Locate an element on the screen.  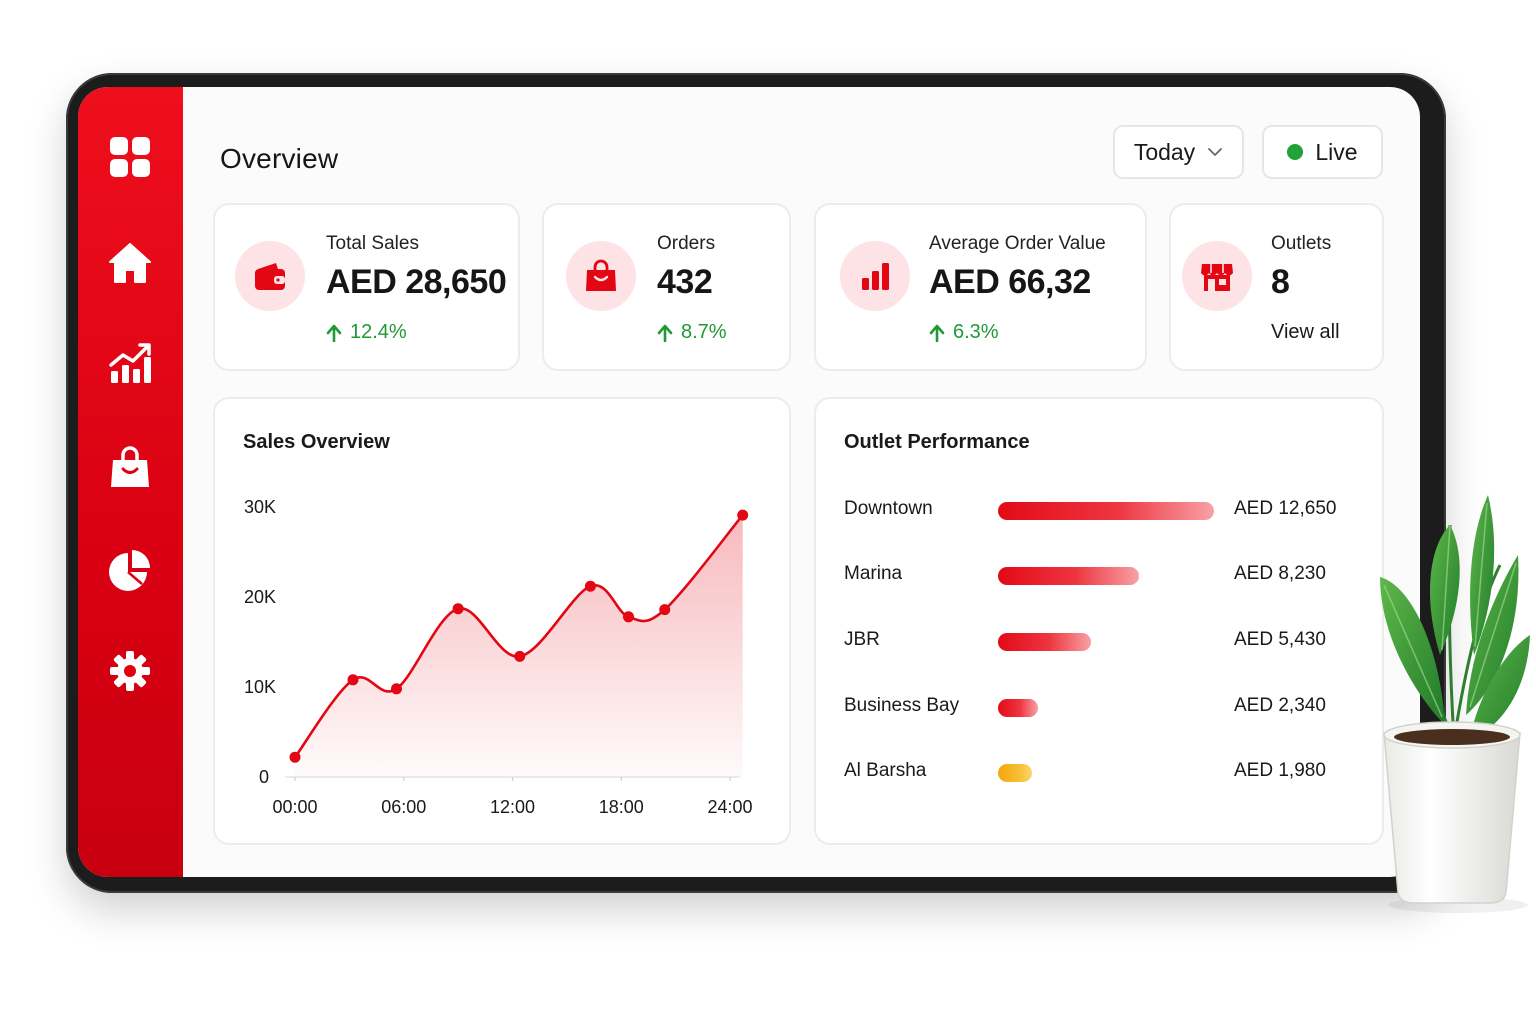
live-toggle-button: Live is located at coordinates (1322, 152).